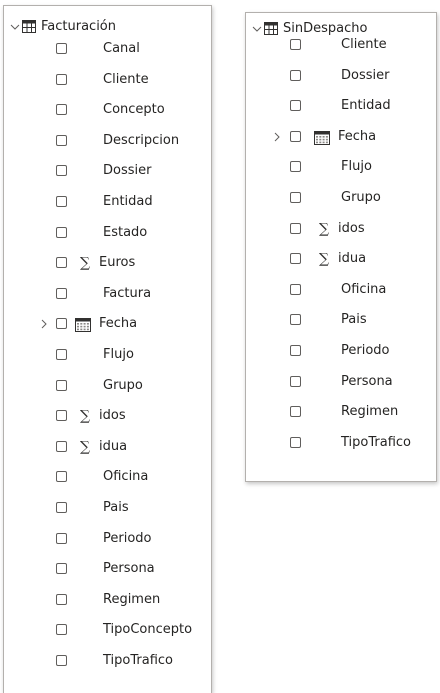 Image resolution: width=440 pixels, height=693 pixels. I want to click on field-label: Oficina, so click(364, 289).